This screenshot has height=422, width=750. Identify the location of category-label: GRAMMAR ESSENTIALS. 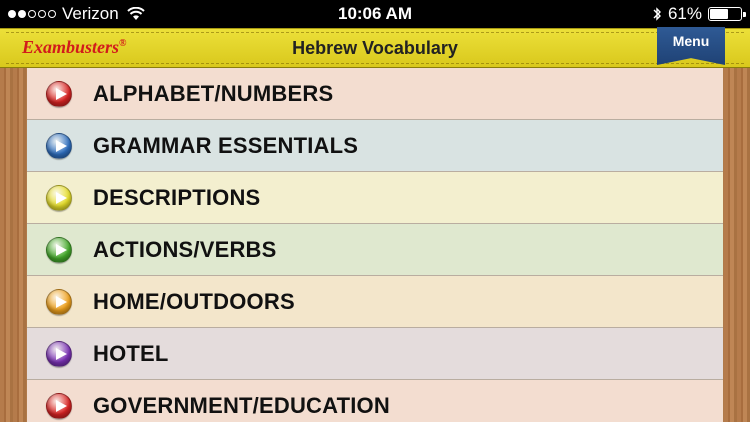
(226, 145).